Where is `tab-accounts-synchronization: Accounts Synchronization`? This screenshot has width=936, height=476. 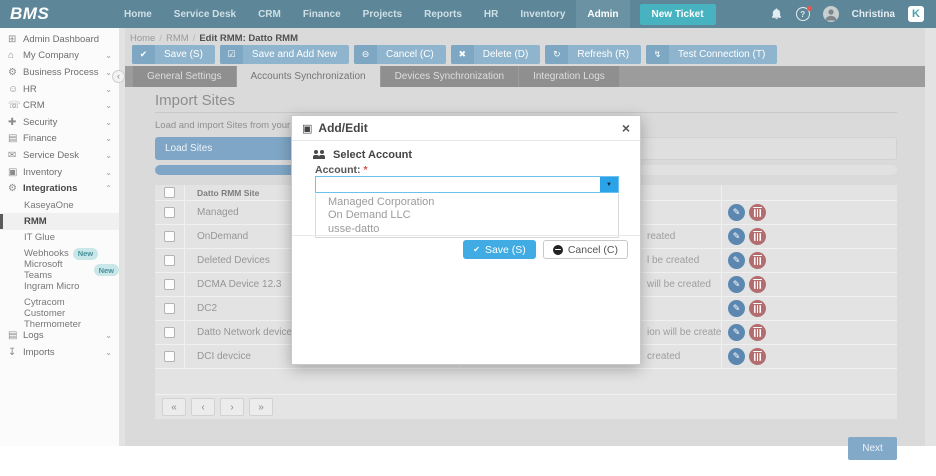
tab-accounts-synchronization: Accounts Synchronization is located at coordinates (308, 76).